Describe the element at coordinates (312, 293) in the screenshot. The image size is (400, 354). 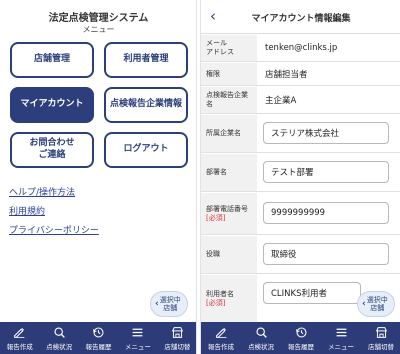
I see `user-name-input: CLINKS利用者` at that location.